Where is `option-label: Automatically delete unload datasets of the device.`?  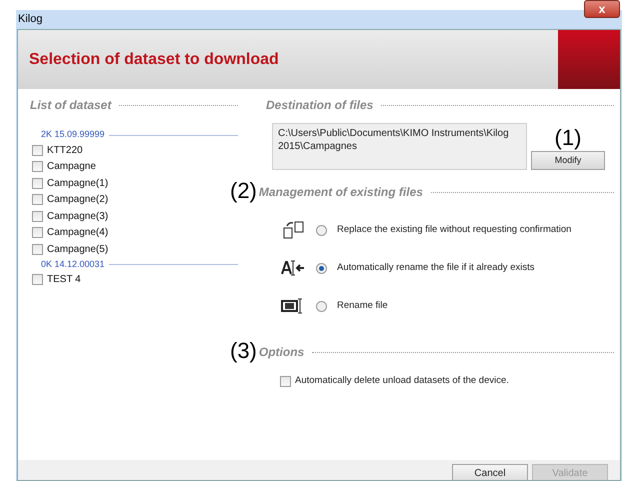
option-label: Automatically delete unload datasets of the device. is located at coordinates (402, 381).